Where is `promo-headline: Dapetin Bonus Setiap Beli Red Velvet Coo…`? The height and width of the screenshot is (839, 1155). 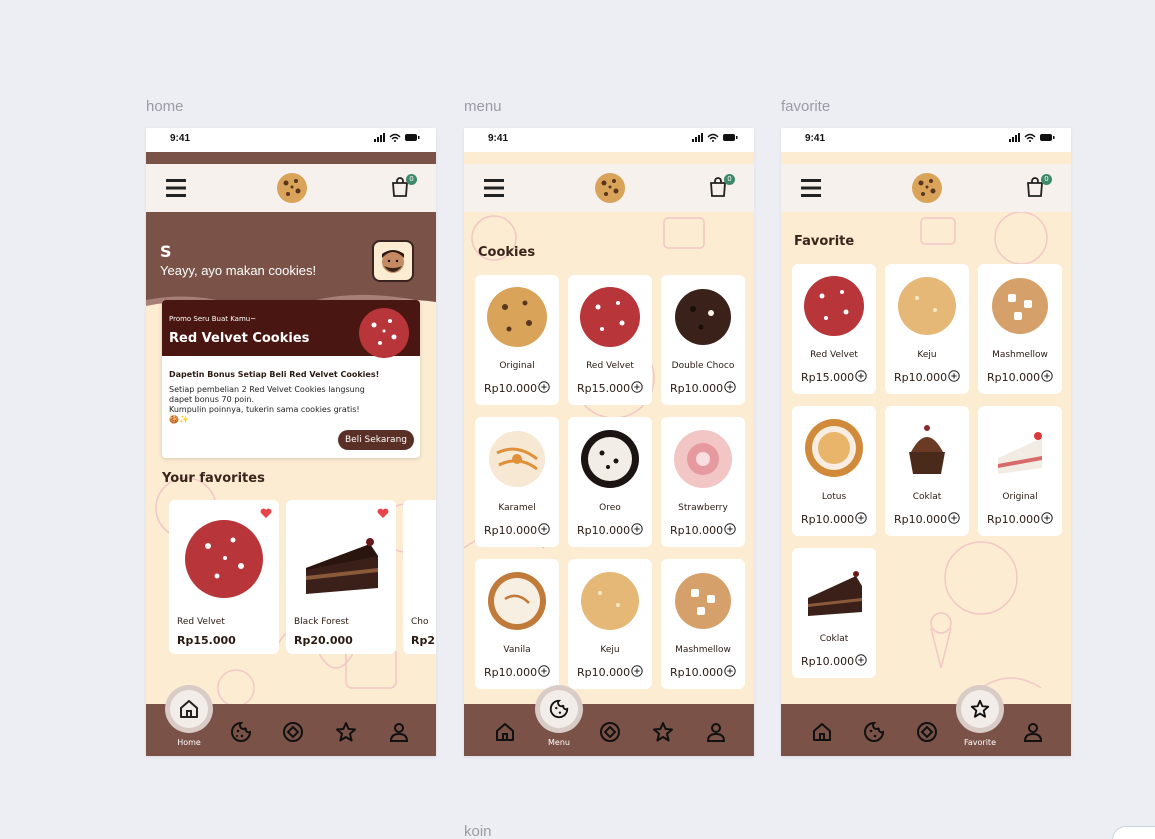 promo-headline: Dapetin Bonus Setiap Beli Red Velvet Coo… is located at coordinates (274, 374).